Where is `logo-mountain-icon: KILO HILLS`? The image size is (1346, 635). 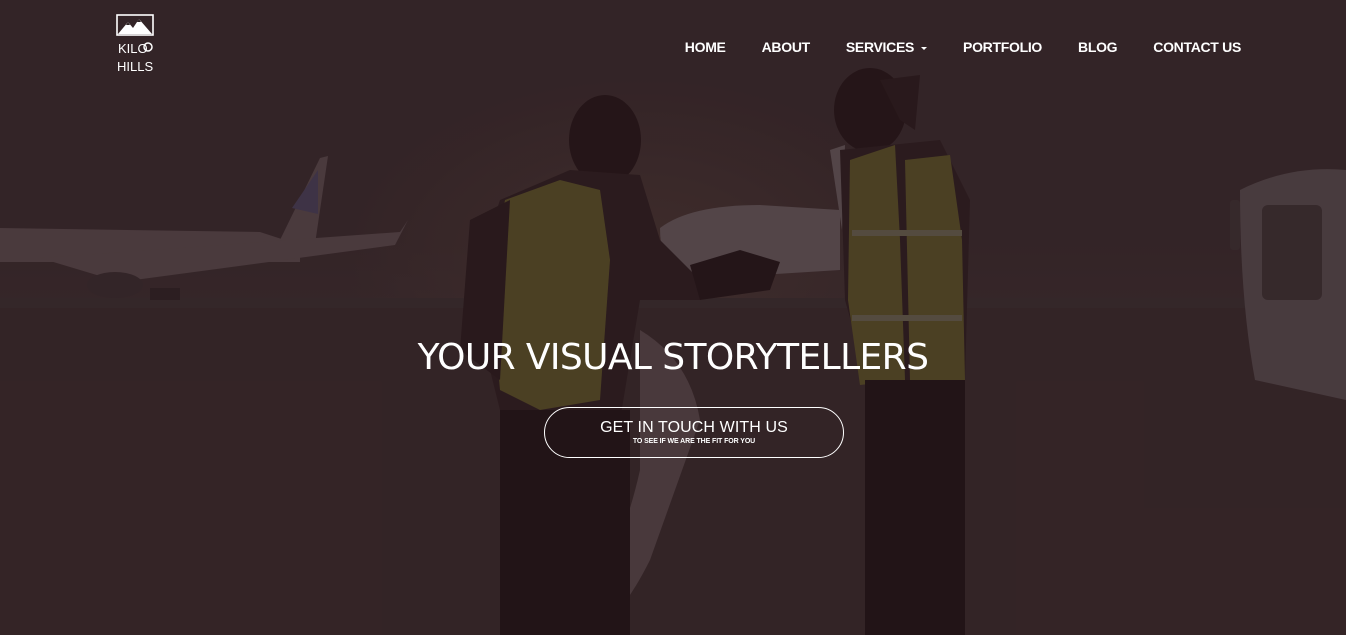
logo-mountain-icon: KILO HILLS is located at coordinates (135, 44).